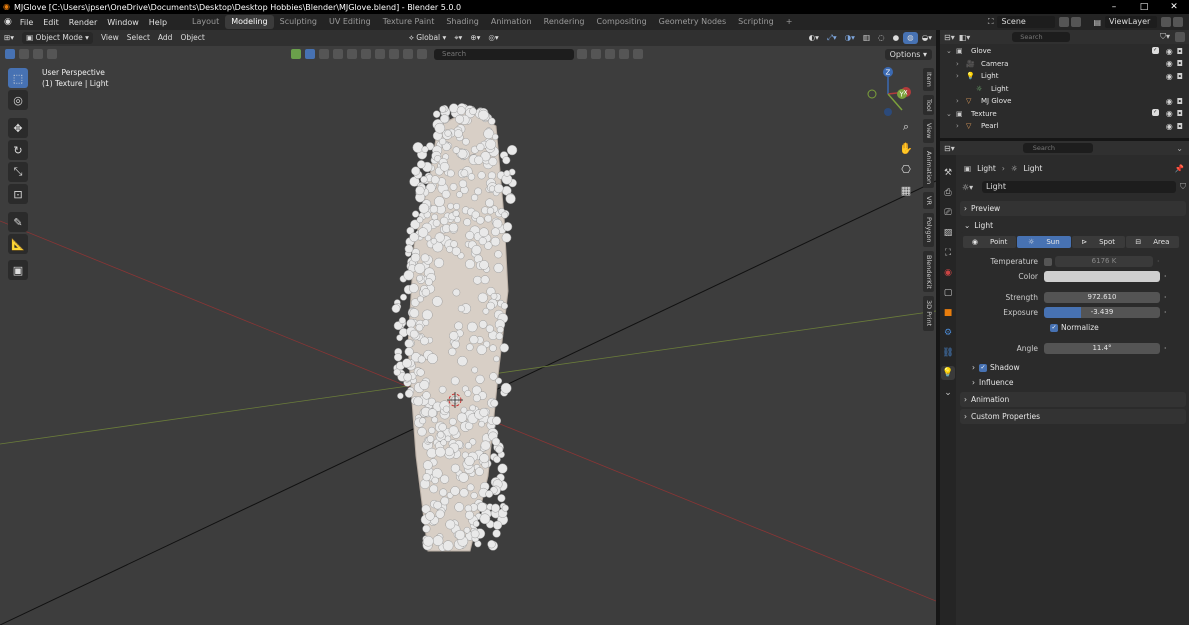 This screenshot has width=1189, height=625. What do you see at coordinates (1174, 7) in the screenshot?
I see `close-button: ✕` at bounding box center [1174, 7].